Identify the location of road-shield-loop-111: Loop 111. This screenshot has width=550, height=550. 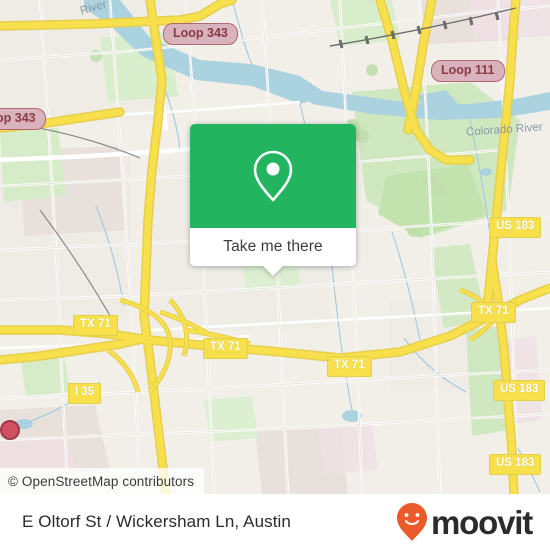
(468, 71).